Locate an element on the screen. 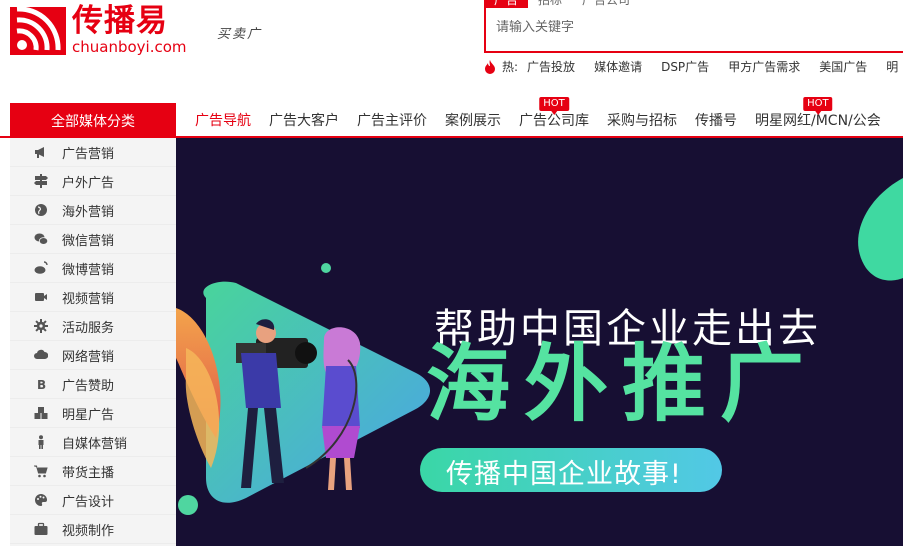  all-categories-button: 全部媒体分类 is located at coordinates (93, 120).